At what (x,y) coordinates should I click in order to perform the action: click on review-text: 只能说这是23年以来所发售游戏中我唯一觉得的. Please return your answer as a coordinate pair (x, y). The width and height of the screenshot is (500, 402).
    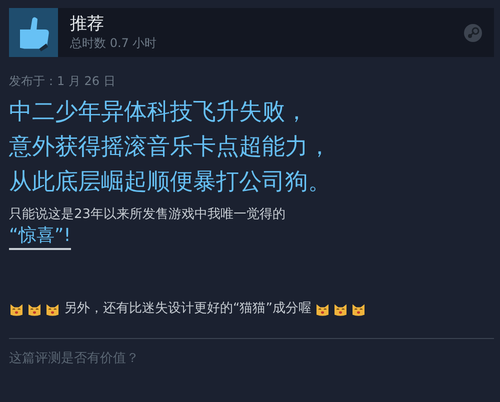
    Looking at the image, I should click on (148, 215).